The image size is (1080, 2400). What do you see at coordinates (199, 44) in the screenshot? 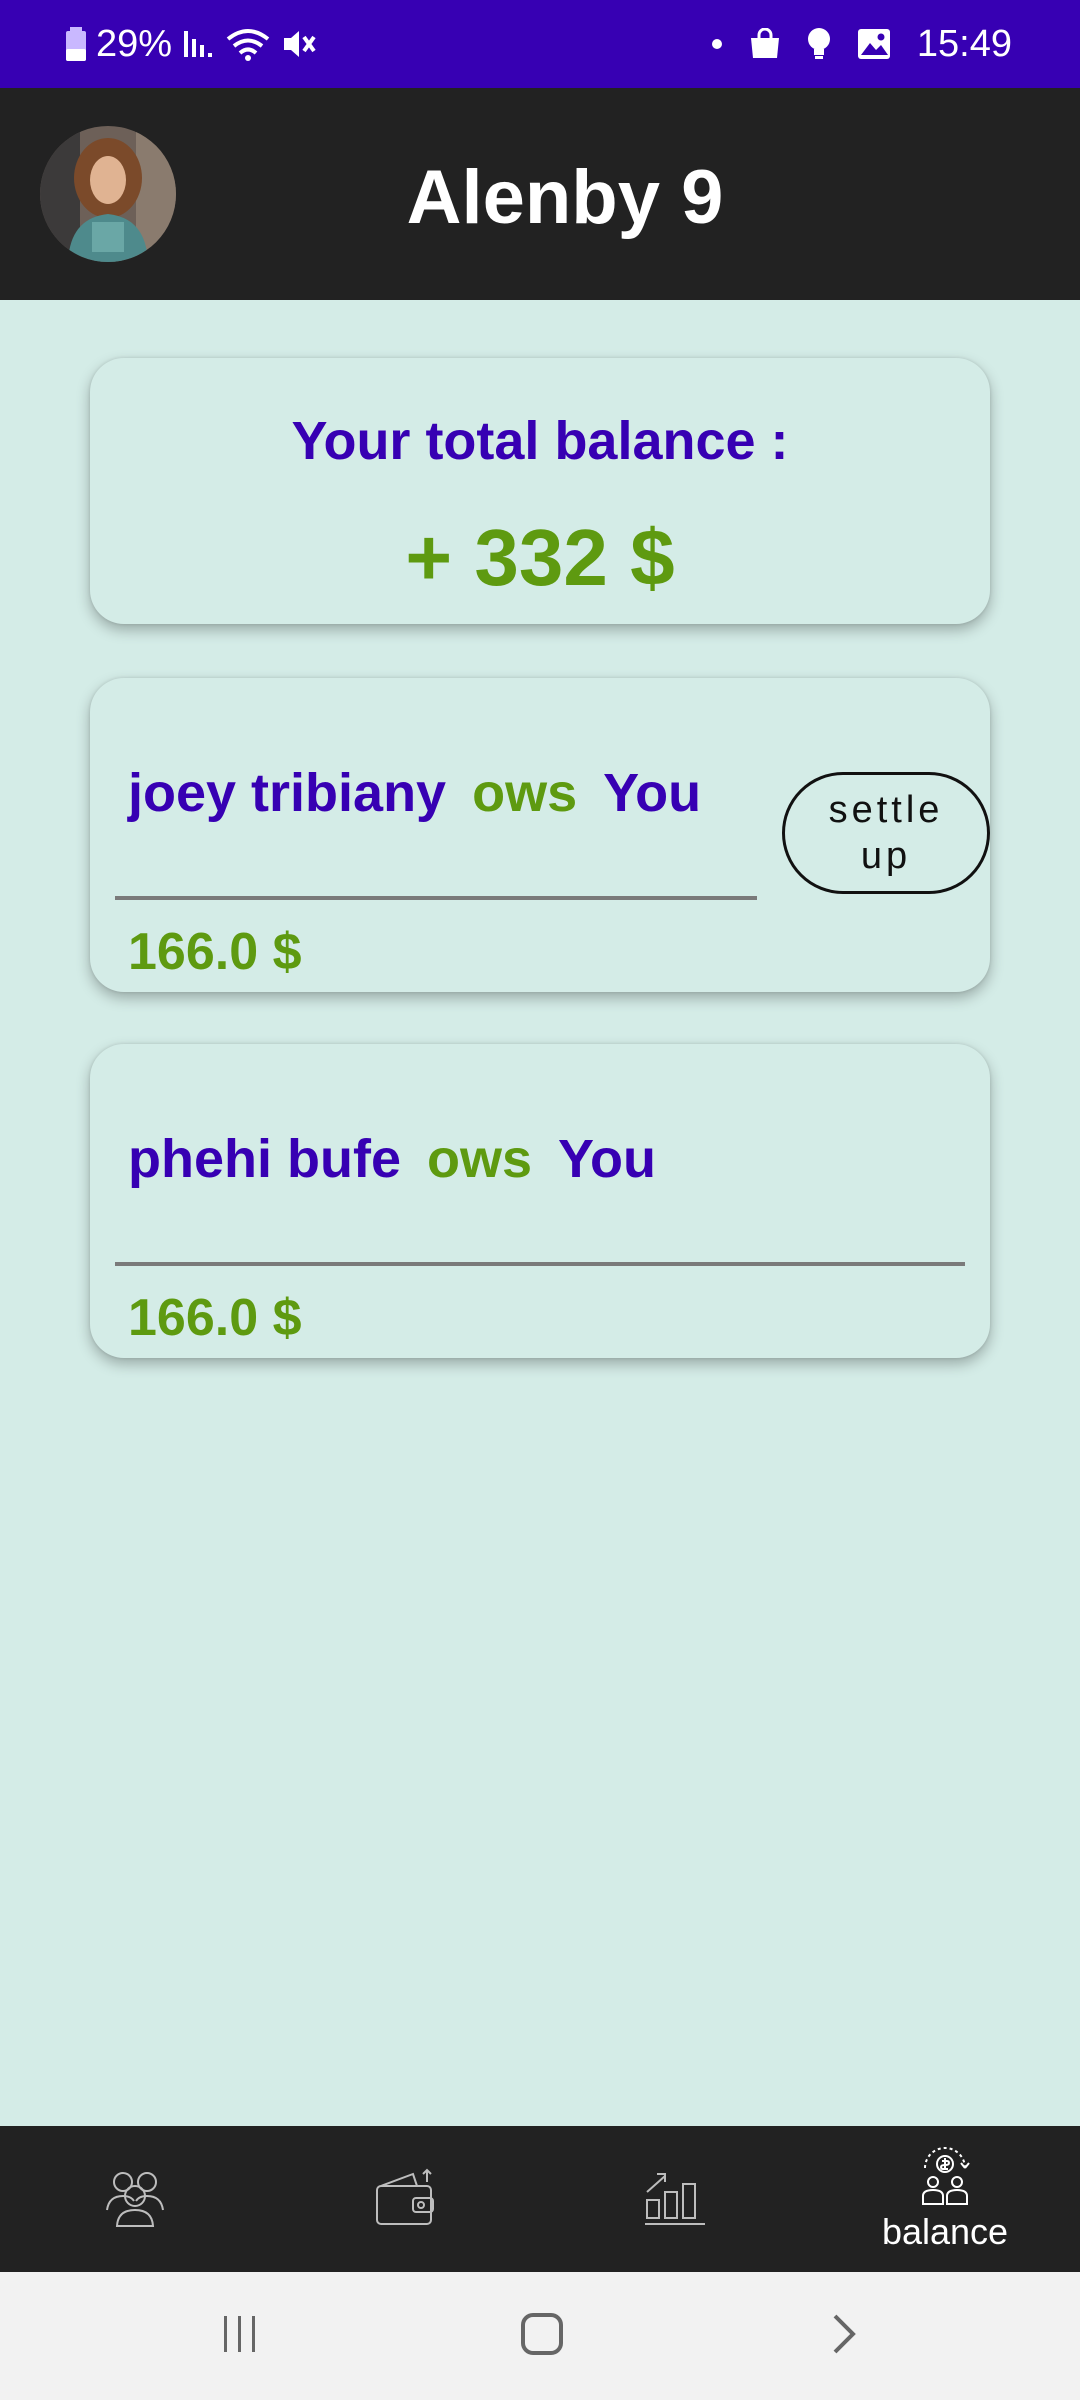
I see `signal-icon` at bounding box center [199, 44].